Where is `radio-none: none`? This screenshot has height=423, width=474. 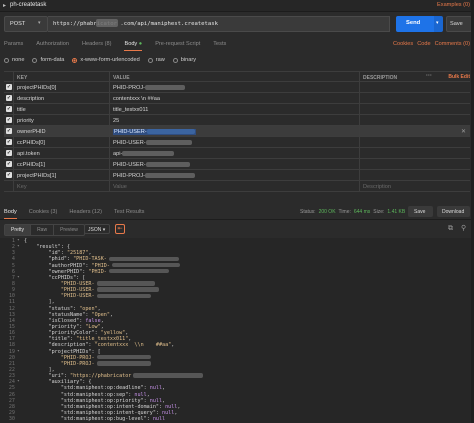
radio-none: none is located at coordinates (14, 60).